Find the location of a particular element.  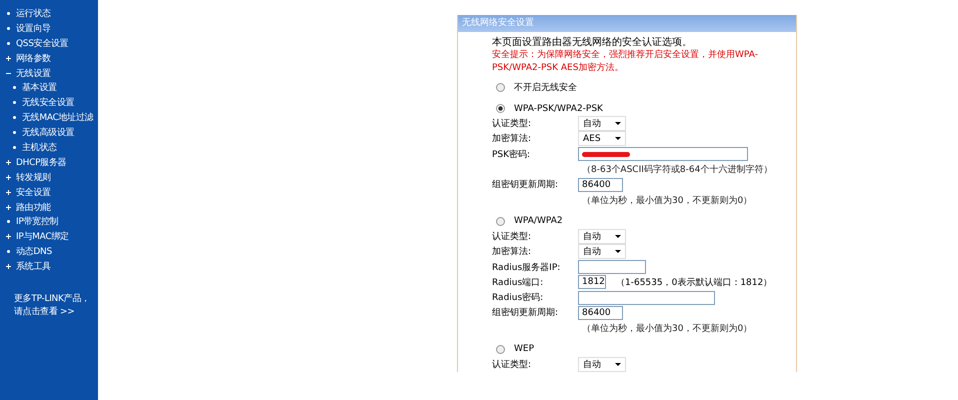

sidebar-item: IP与MAC绑定 is located at coordinates (42, 237).